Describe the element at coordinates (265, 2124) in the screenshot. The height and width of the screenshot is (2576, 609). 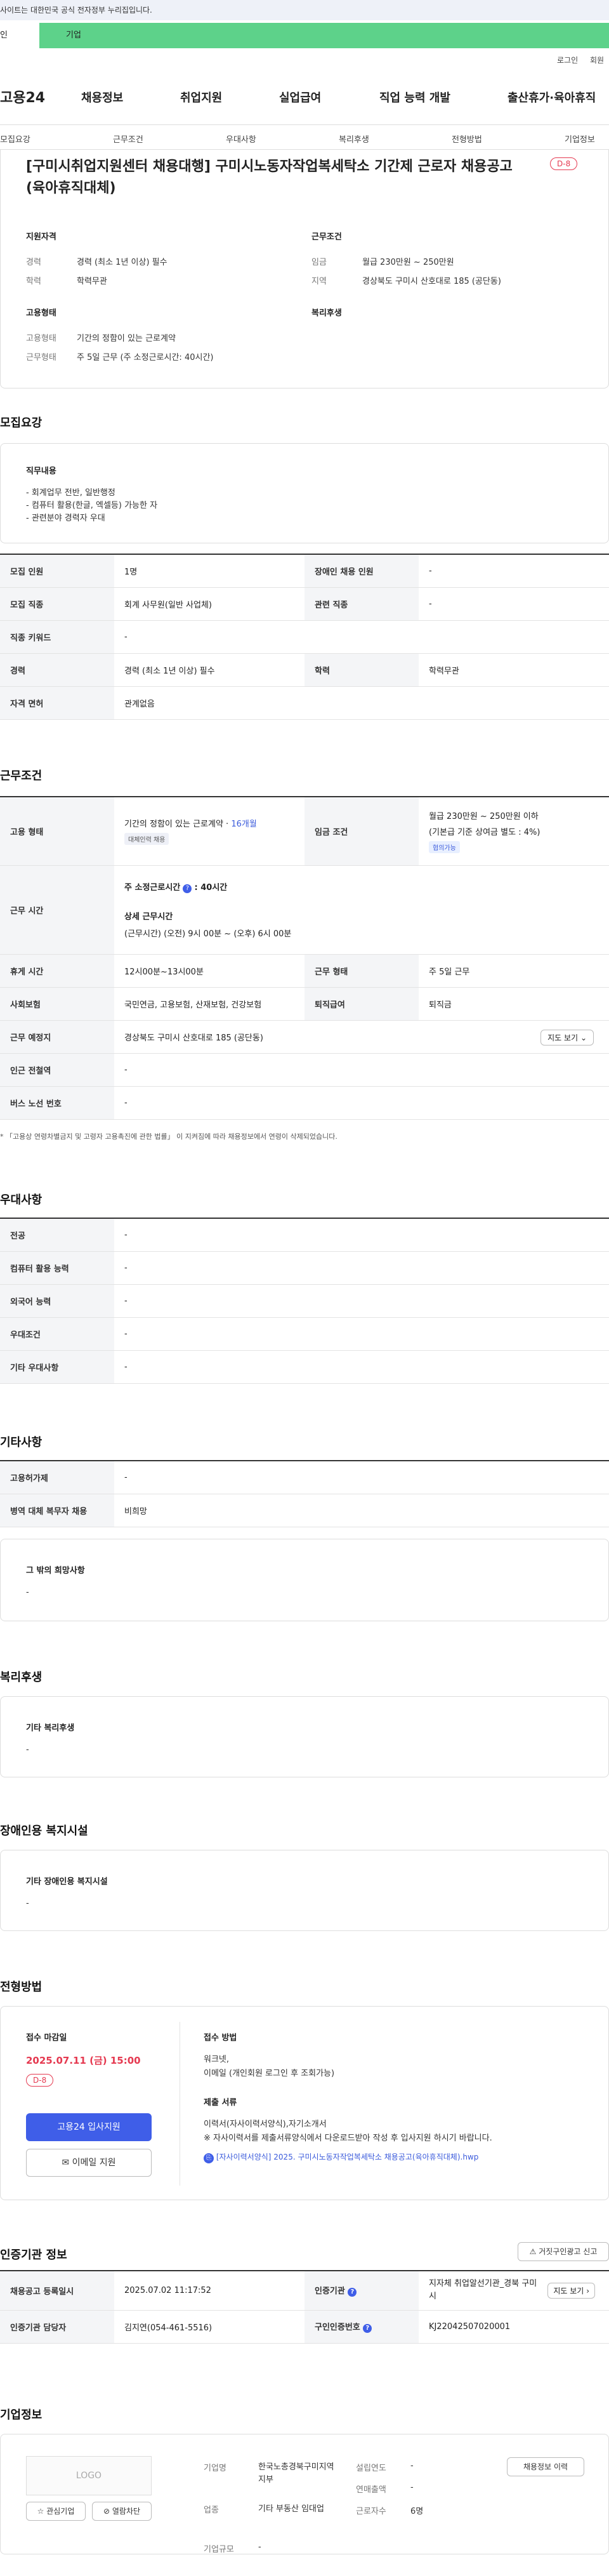
I see `docs-line: 이력서(자사이력서양식),자기소개서` at that location.